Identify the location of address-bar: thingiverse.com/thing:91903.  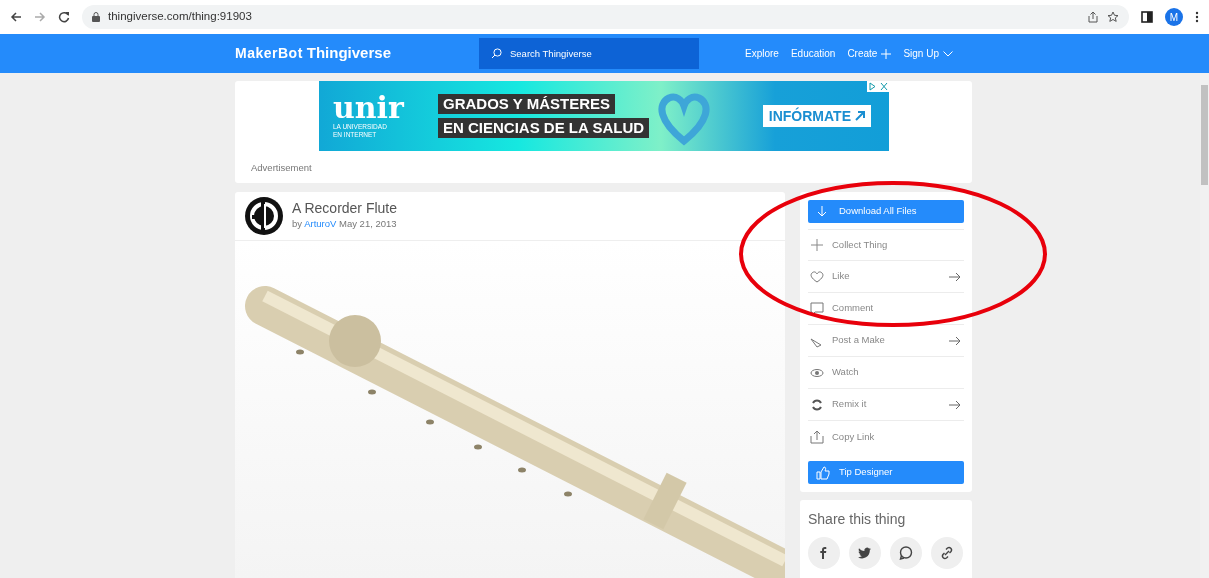
(605, 17).